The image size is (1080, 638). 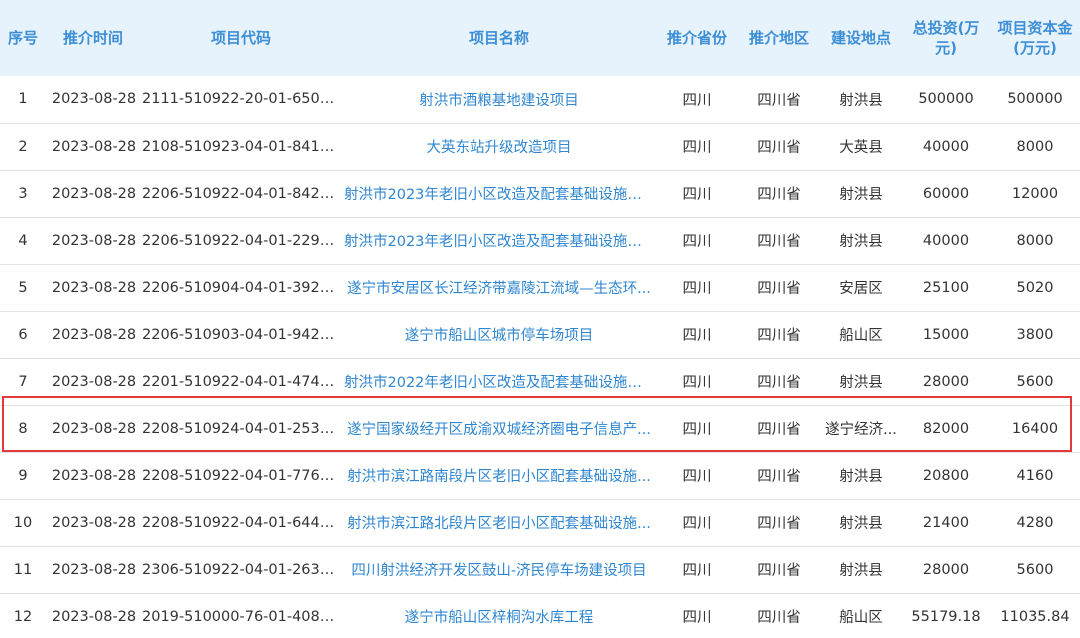 I want to click on cell-investment: 82000, so click(x=946, y=428).